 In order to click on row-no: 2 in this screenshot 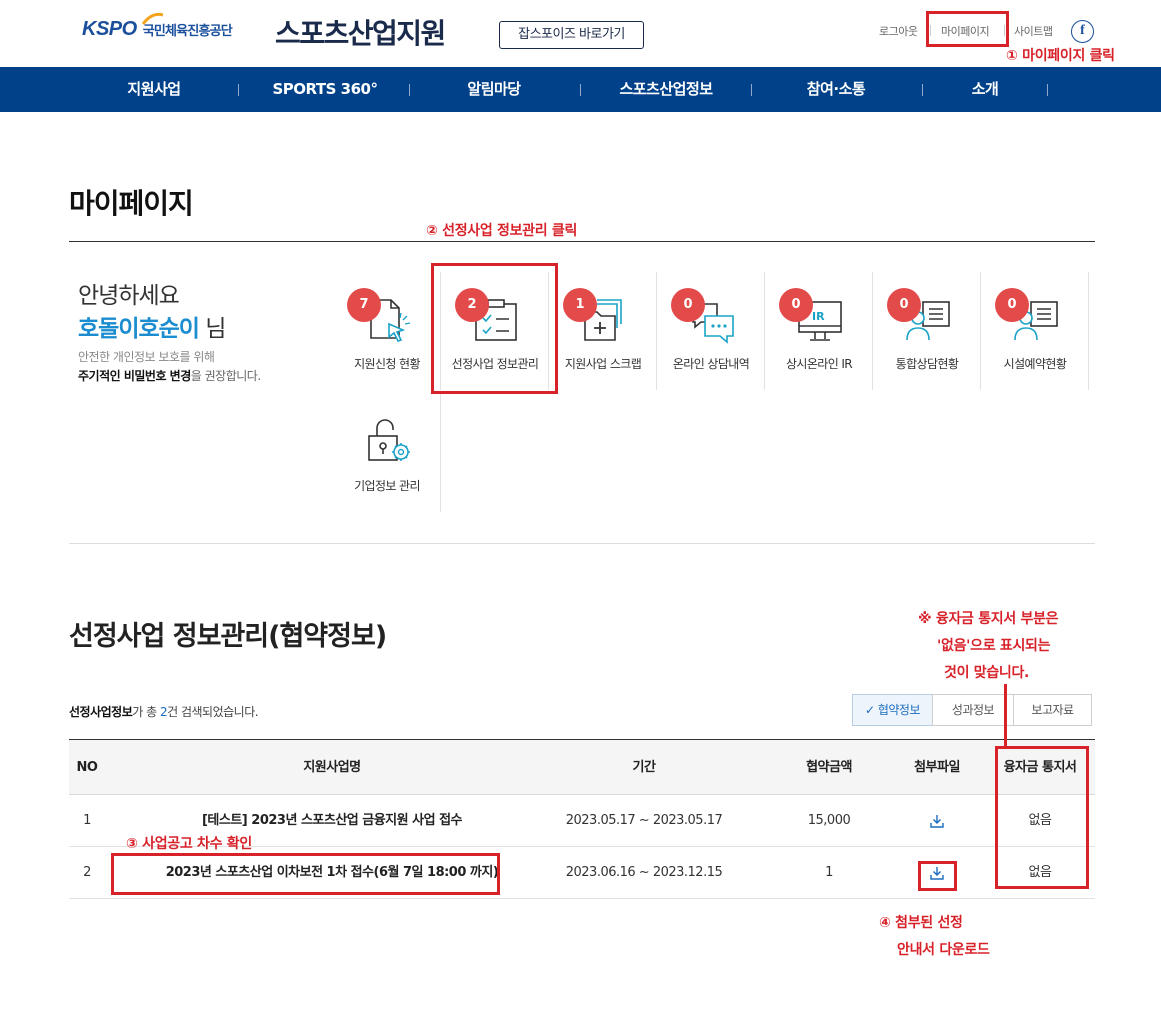, I will do `click(87, 872)`.